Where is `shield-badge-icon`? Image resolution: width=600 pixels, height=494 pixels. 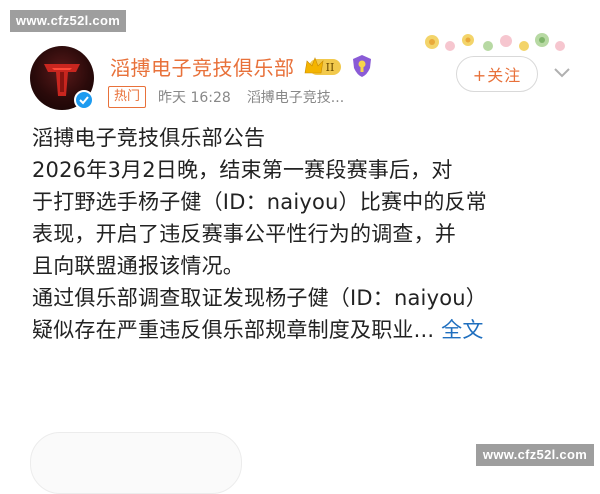 shield-badge-icon is located at coordinates (362, 66).